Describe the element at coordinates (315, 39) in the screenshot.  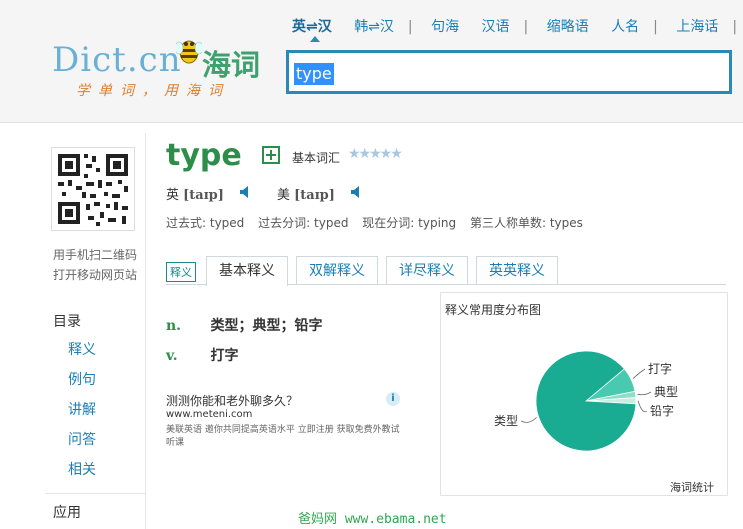
I see `active-nav-caret-icon` at that location.